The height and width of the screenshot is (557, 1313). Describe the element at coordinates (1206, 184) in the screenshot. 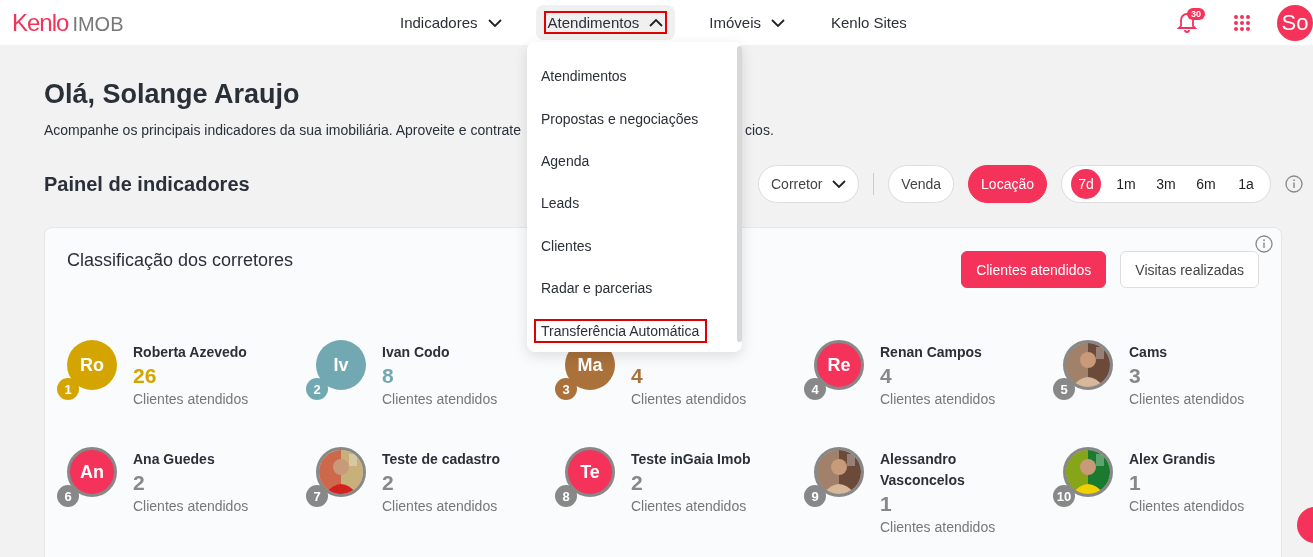

I see `period-option: 6m` at that location.